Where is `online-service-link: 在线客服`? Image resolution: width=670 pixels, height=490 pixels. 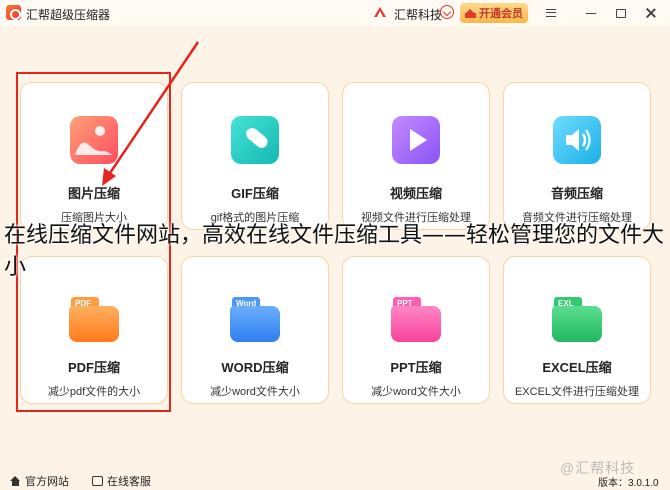
online-service-link: 在线客服 is located at coordinates (121, 481).